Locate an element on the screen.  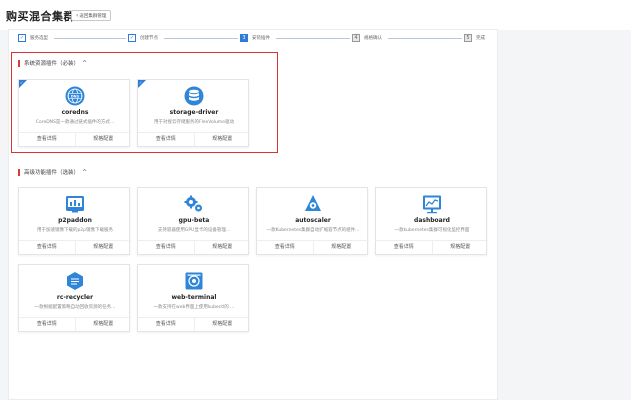
required-section-title: 系统资源插件（必装） is located at coordinates (52, 64).